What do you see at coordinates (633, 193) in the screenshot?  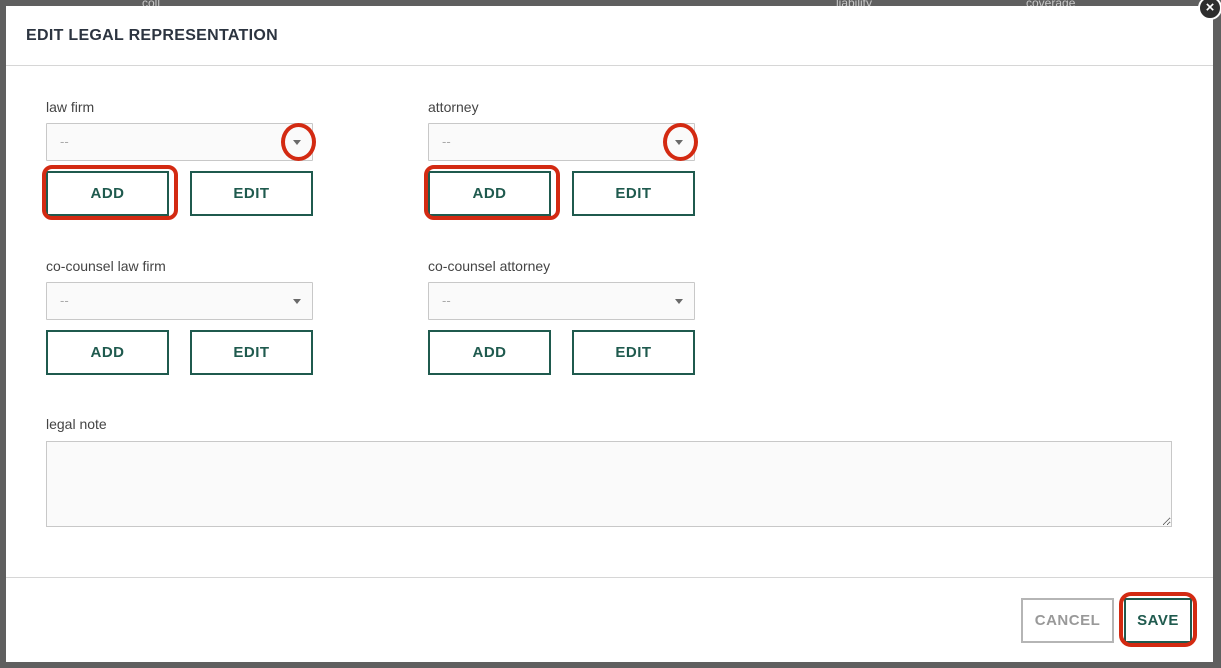 I see `attorney-edit-button: EDIT` at bounding box center [633, 193].